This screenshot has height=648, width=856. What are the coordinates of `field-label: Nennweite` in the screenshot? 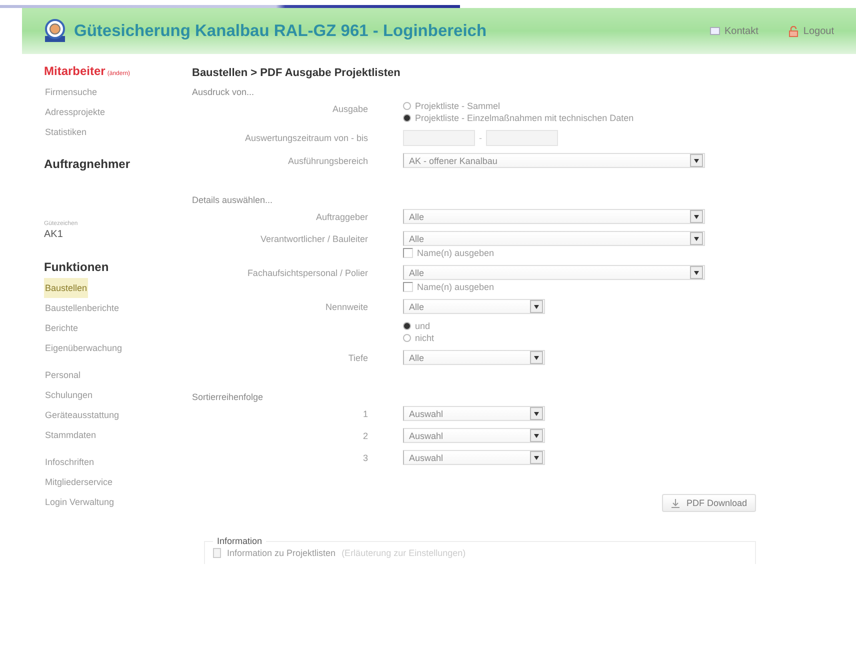 It's located at (346, 306).